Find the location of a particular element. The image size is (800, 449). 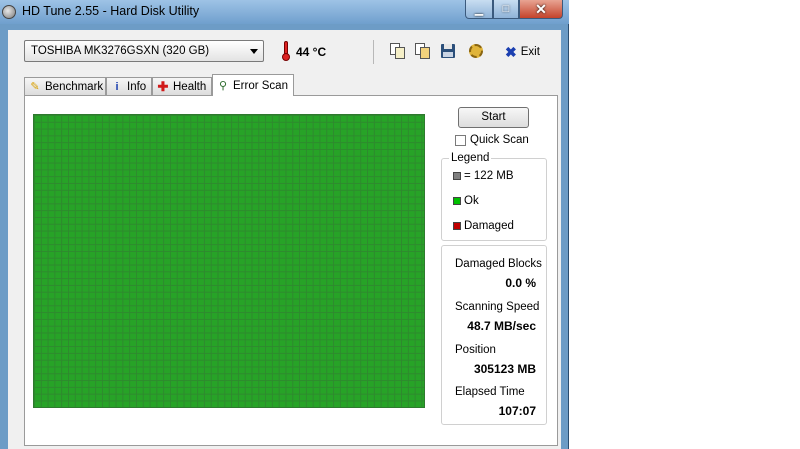

options-button is located at coordinates (476, 51).